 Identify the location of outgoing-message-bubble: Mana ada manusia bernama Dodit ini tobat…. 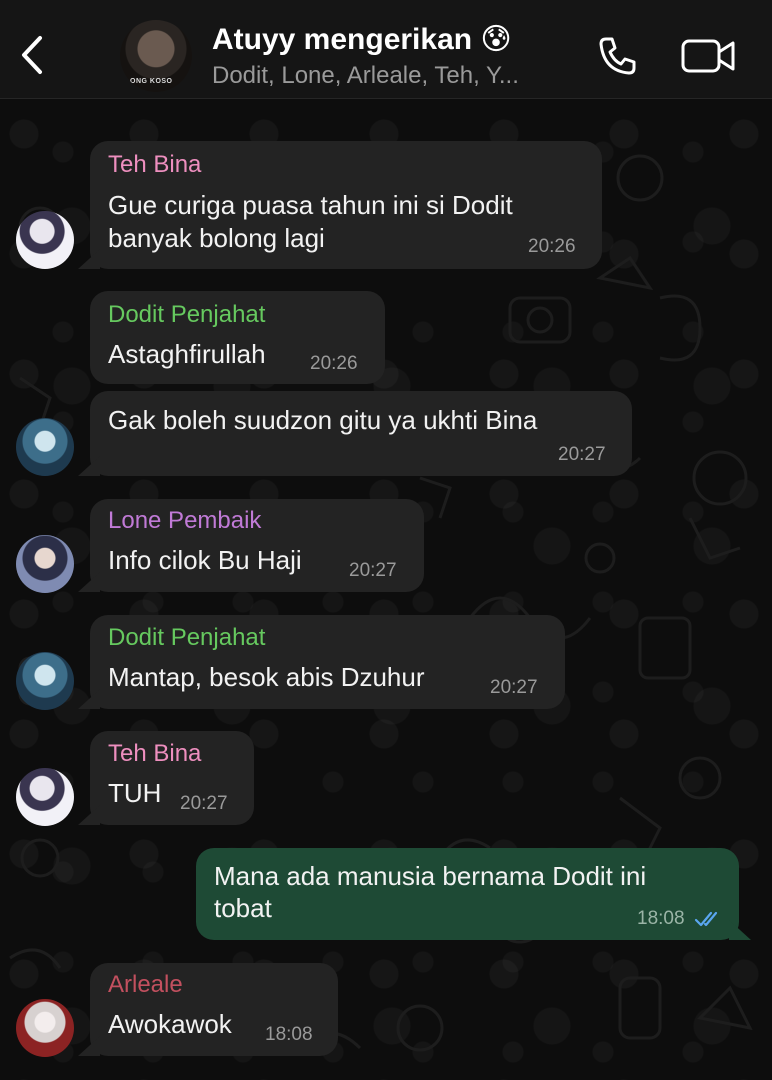
(467, 894).